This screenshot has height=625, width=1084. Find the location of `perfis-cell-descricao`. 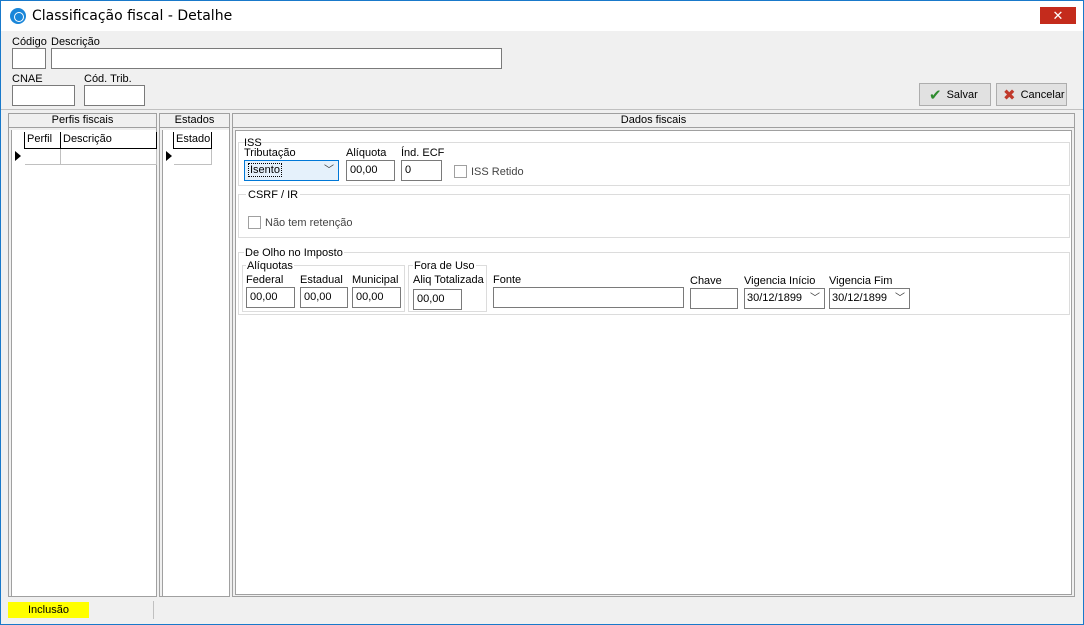

perfis-cell-descricao is located at coordinates (109, 157).